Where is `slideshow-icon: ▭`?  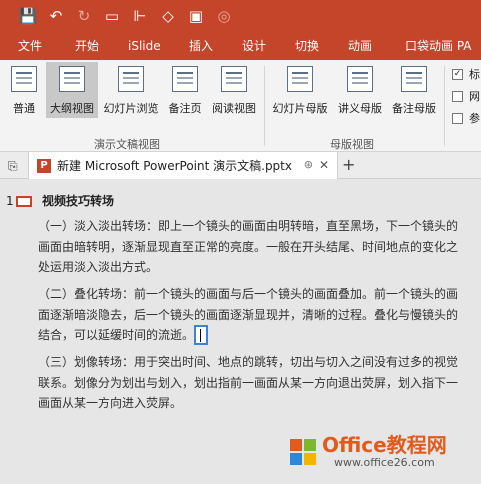
slideshow-icon: ▭ is located at coordinates (112, 16).